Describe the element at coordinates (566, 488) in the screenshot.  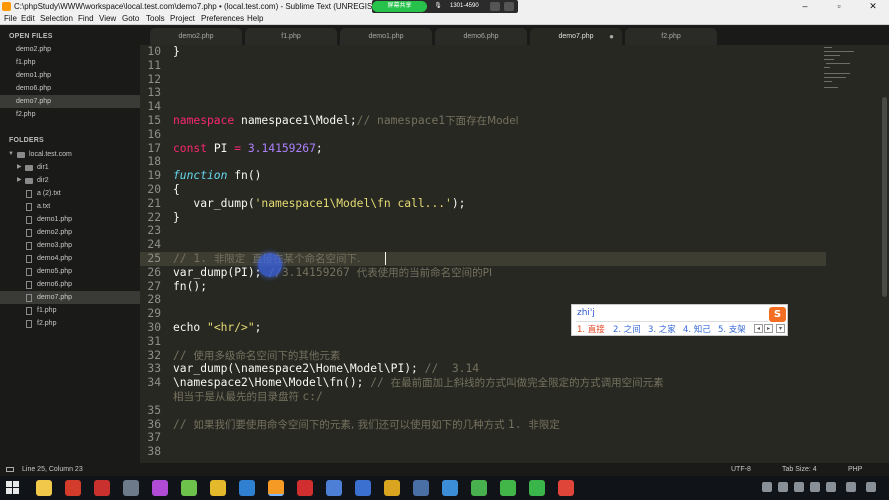
I see `app-icon-m` at that location.